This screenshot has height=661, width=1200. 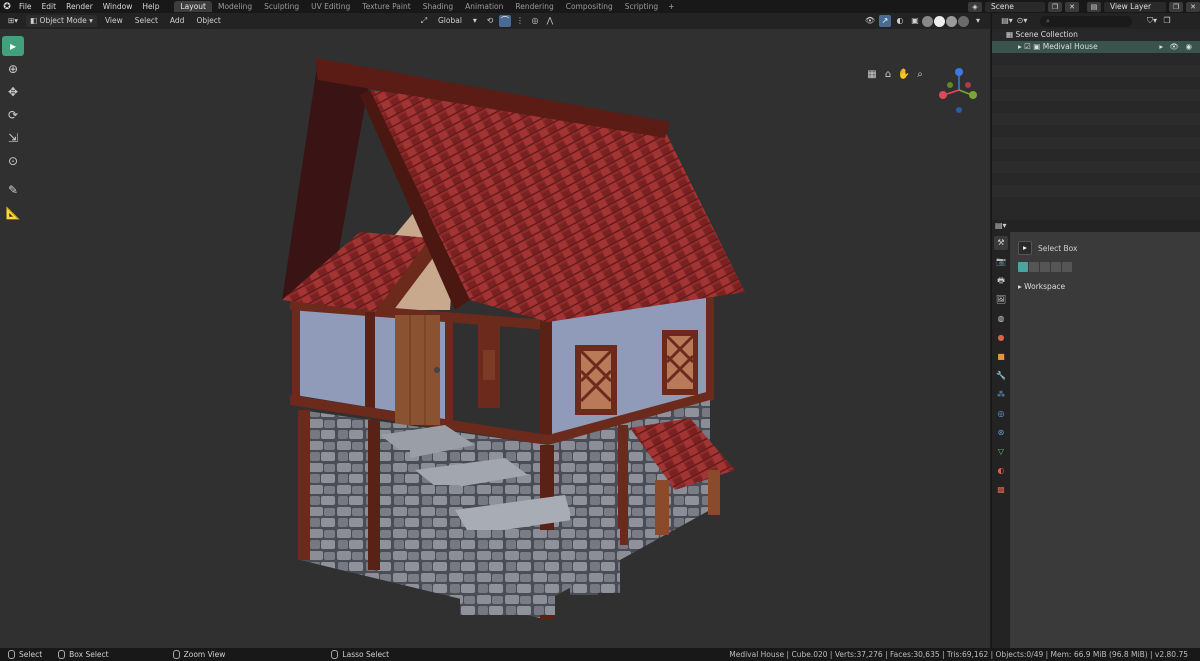 I want to click on mesh-data-icon: ▽, so click(x=1001, y=452).